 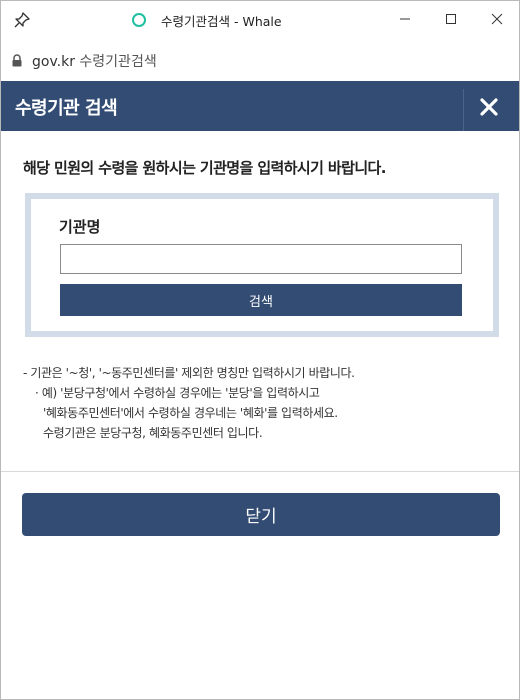 What do you see at coordinates (118, 62) in the screenshot?
I see `address-page-title: 수령기관검색` at bounding box center [118, 62].